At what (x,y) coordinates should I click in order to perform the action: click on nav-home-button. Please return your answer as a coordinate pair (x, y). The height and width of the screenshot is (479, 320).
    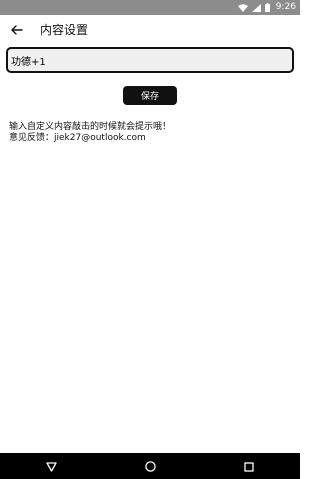
    Looking at the image, I should click on (150, 466).